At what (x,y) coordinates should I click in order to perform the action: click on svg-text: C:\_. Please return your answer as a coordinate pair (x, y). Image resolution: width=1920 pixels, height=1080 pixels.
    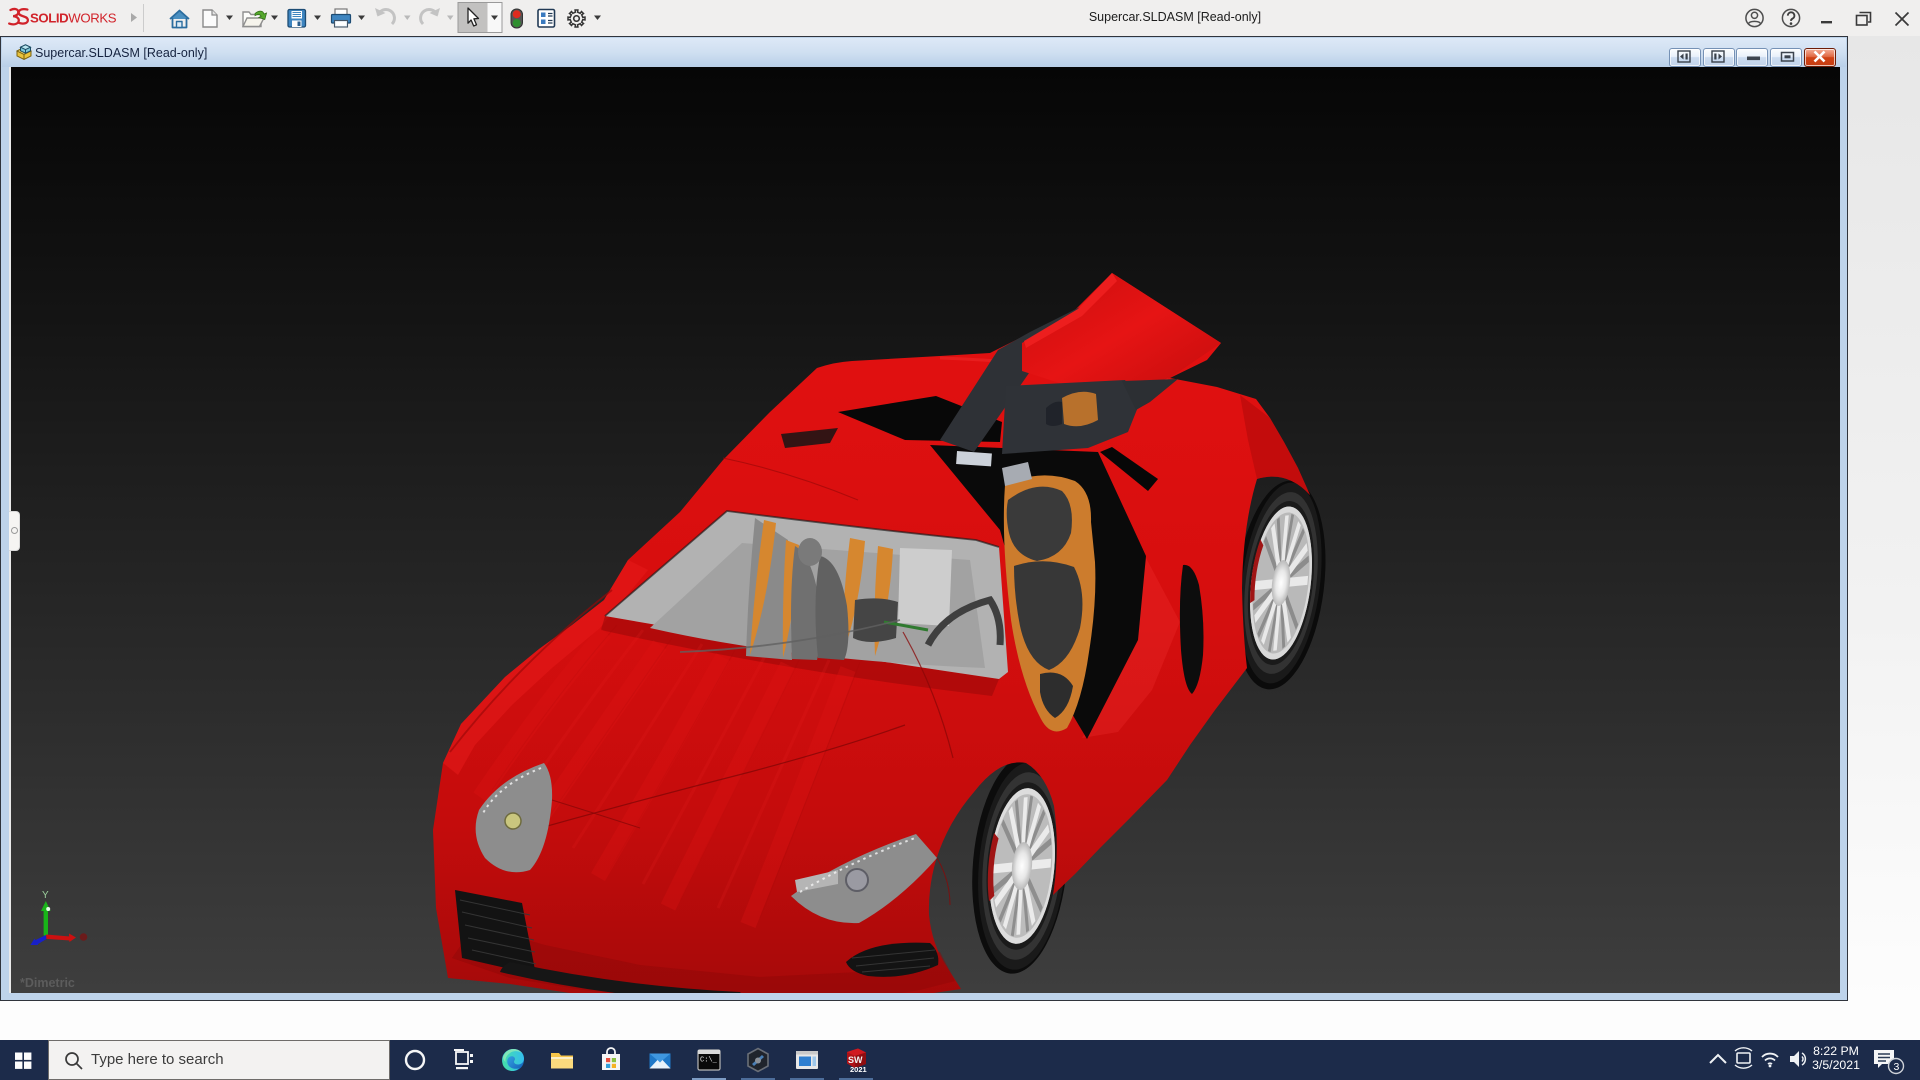
    Looking at the image, I should click on (709, 1061).